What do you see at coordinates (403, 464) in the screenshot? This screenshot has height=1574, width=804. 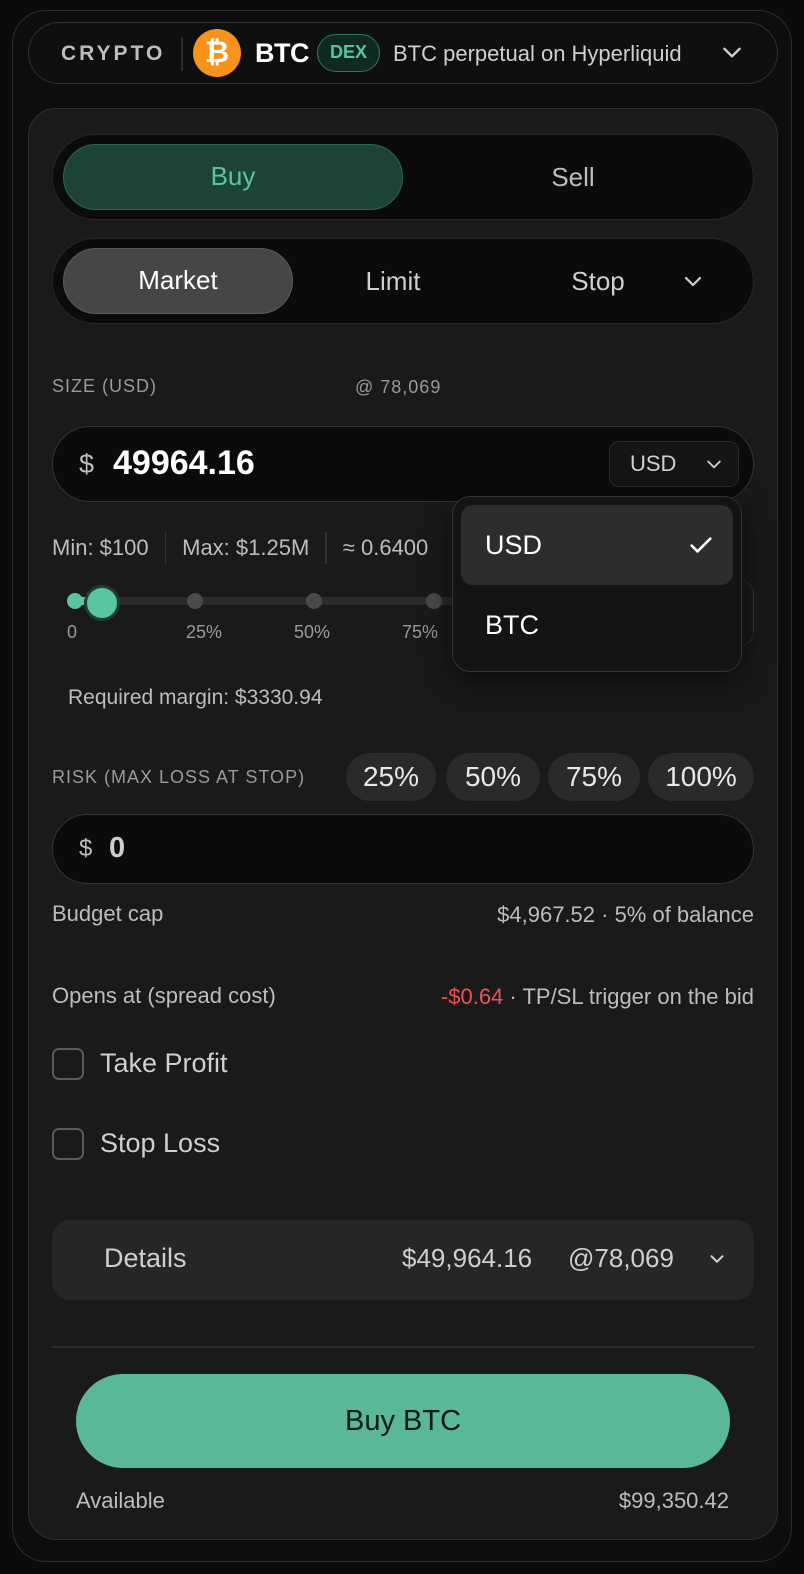 I see `size-input: $ 49964.16 USD` at bounding box center [403, 464].